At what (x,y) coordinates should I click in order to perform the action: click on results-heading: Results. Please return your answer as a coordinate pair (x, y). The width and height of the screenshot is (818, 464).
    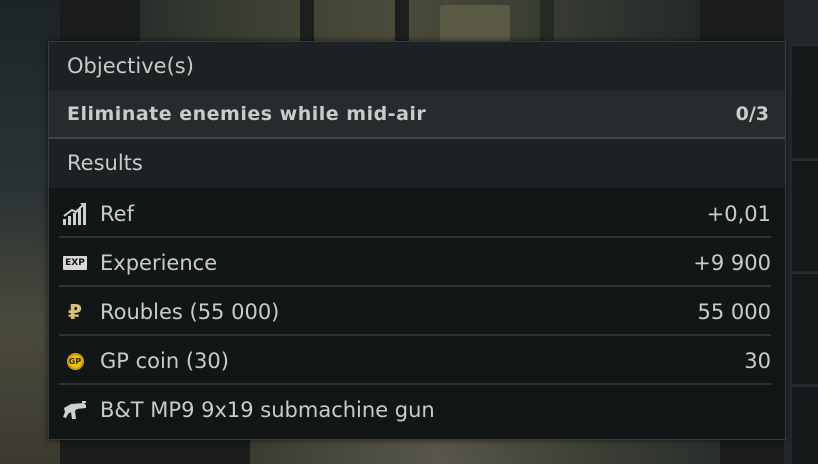
    Looking at the image, I should click on (417, 163).